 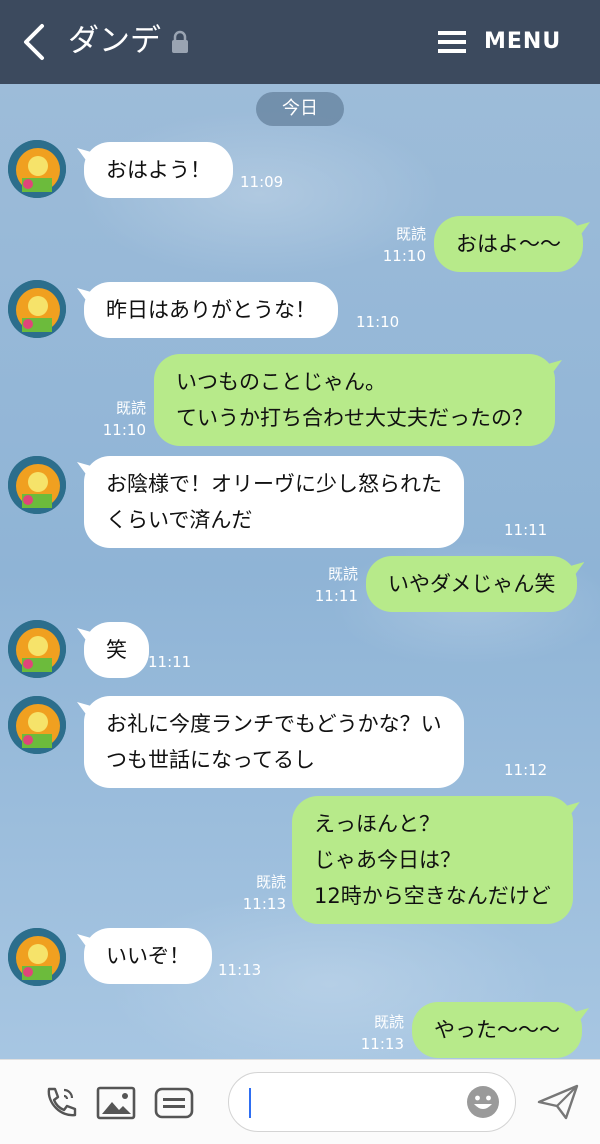 What do you see at coordinates (174, 1103) in the screenshot?
I see `sticker-icon` at bounding box center [174, 1103].